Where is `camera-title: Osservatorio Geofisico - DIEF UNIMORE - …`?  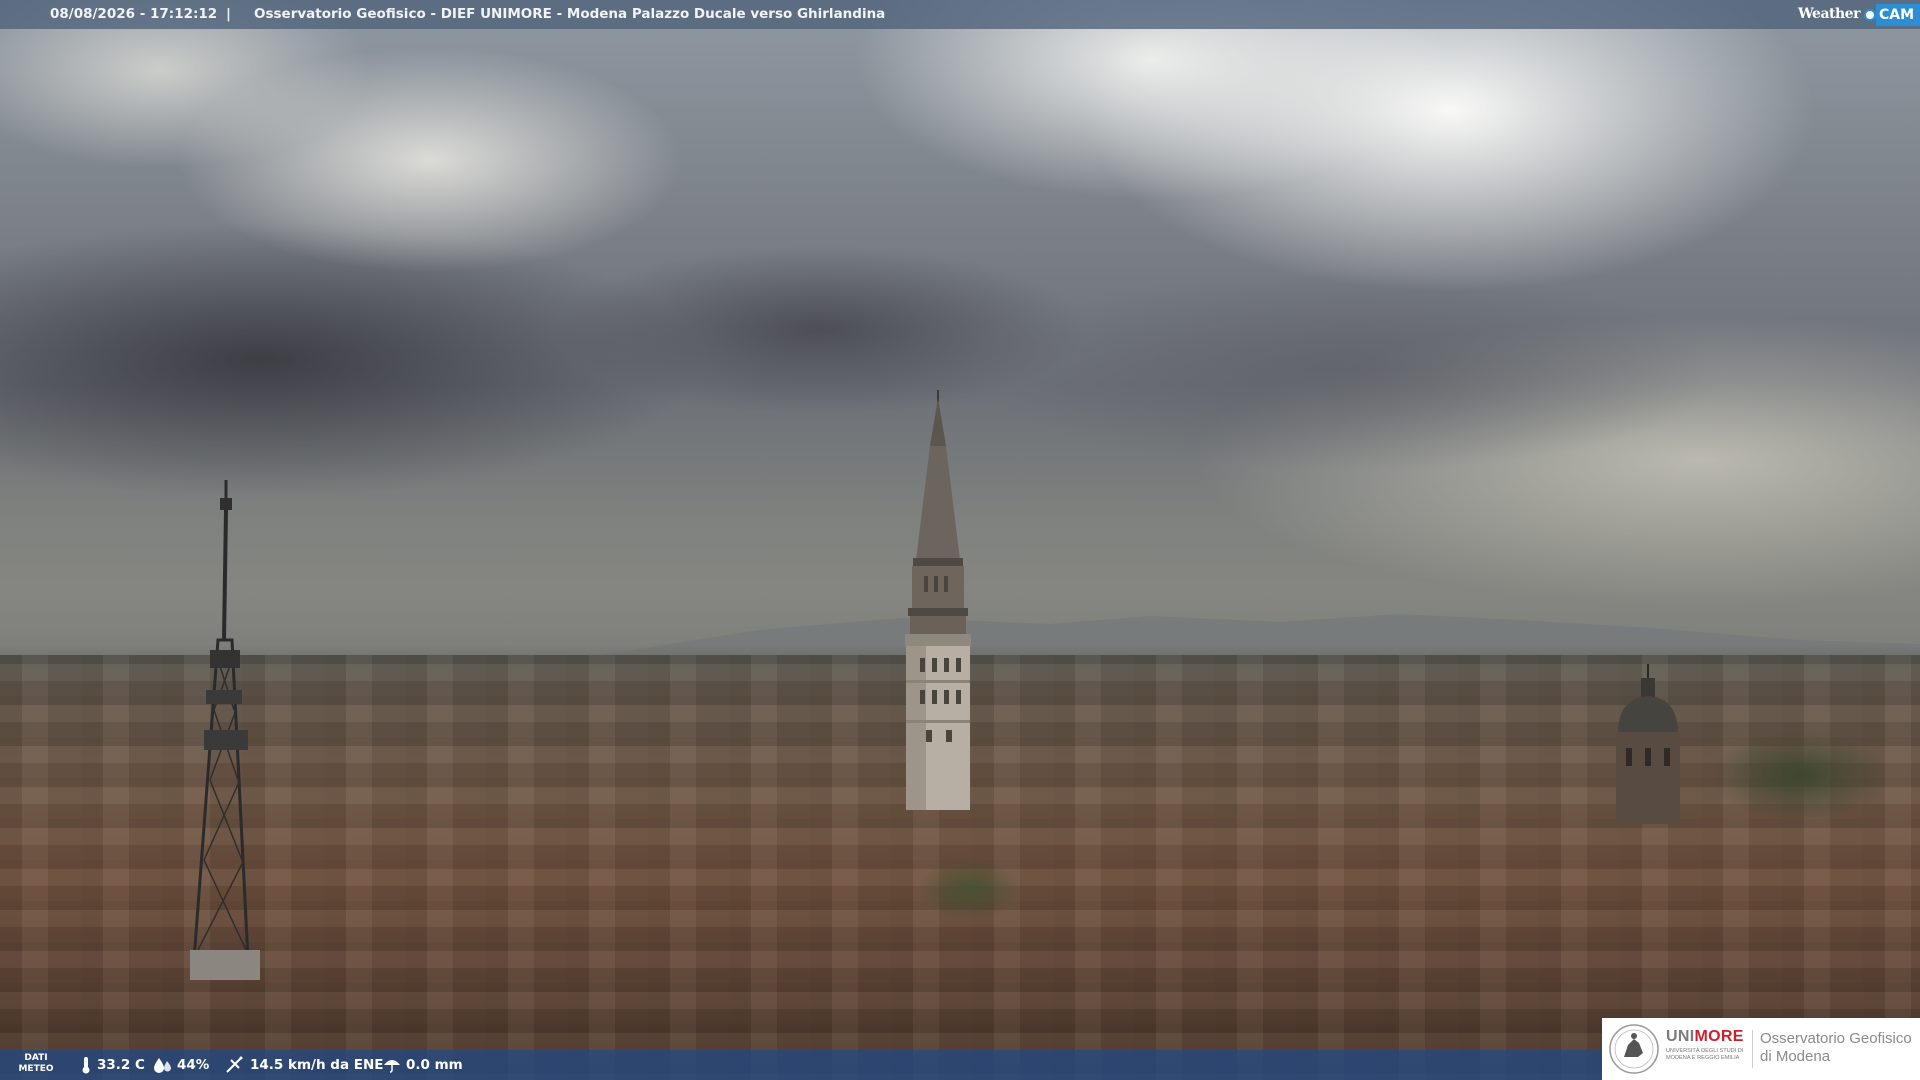
camera-title: Osservatorio Geofisico - DIEF UNIMORE - … is located at coordinates (570, 14).